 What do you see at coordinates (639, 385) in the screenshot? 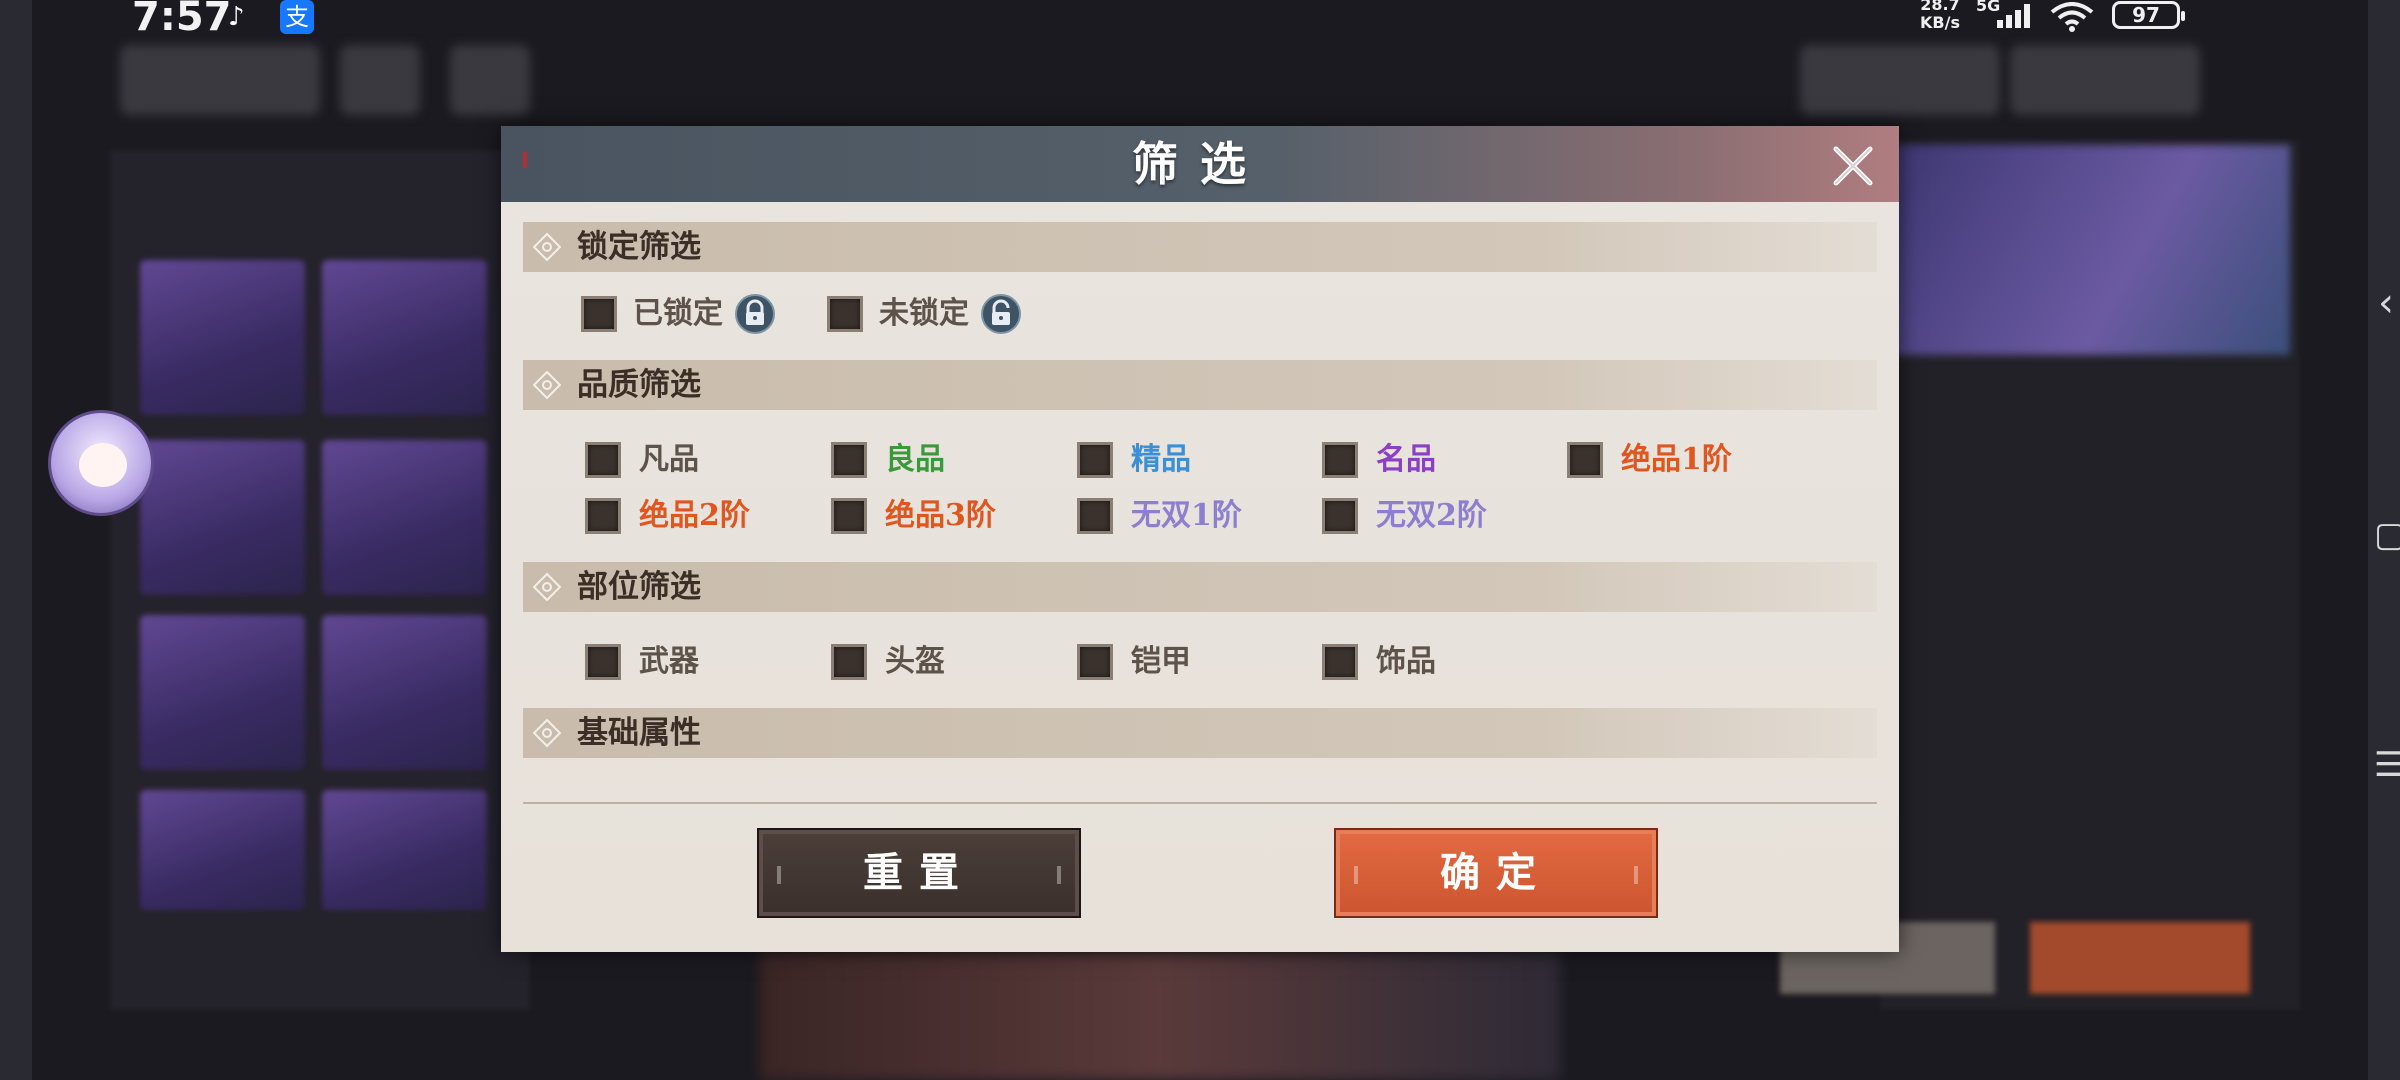
I see `section-title: 品质筛选` at bounding box center [639, 385].